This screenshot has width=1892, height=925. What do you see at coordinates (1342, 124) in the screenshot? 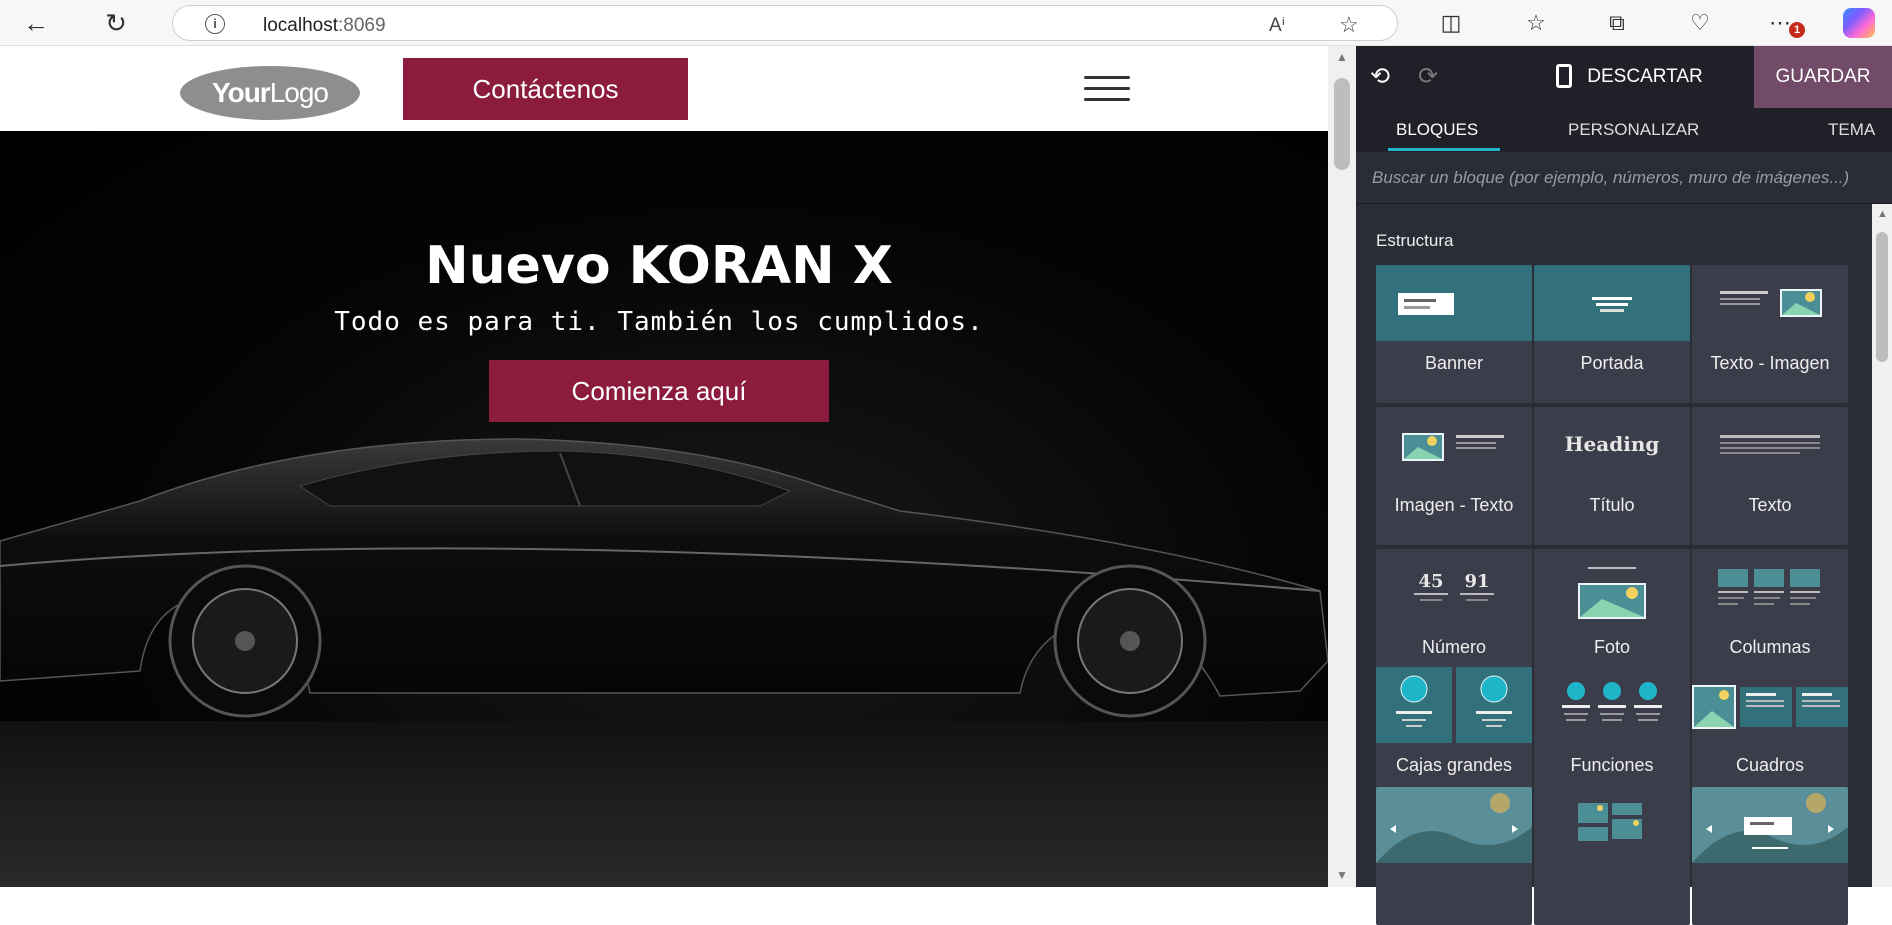
I see `scrollbar-thumb` at bounding box center [1342, 124].